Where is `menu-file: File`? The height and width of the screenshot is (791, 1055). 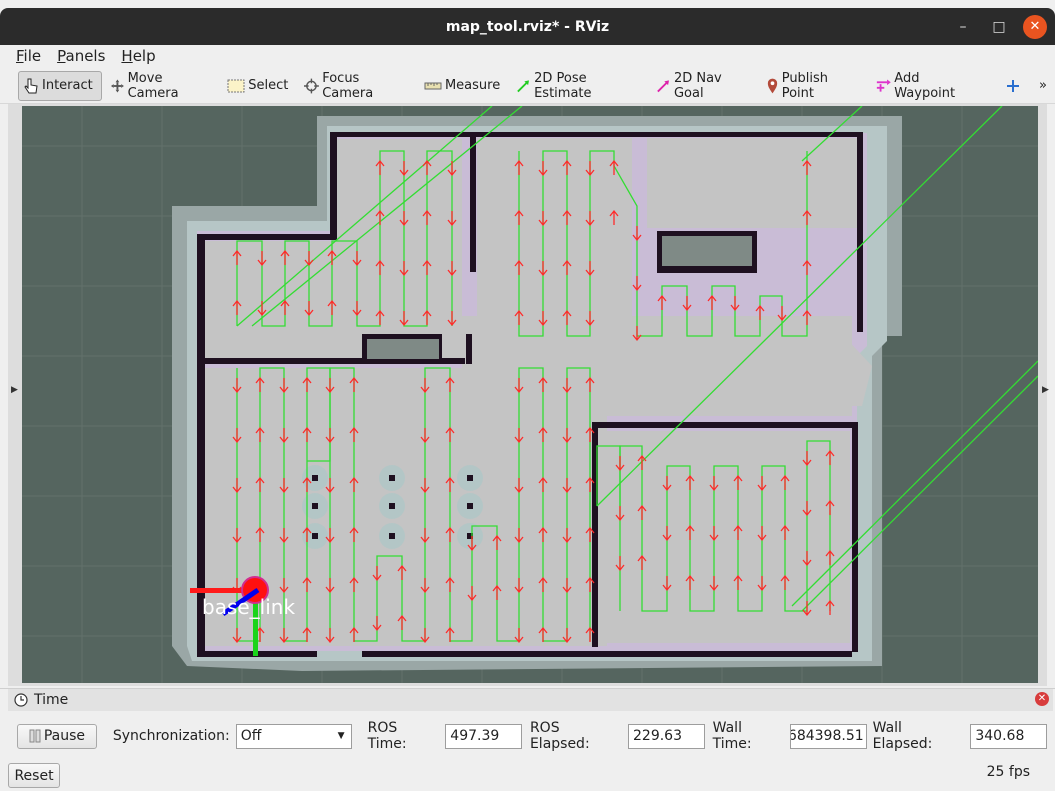 menu-file: File is located at coordinates (28, 56).